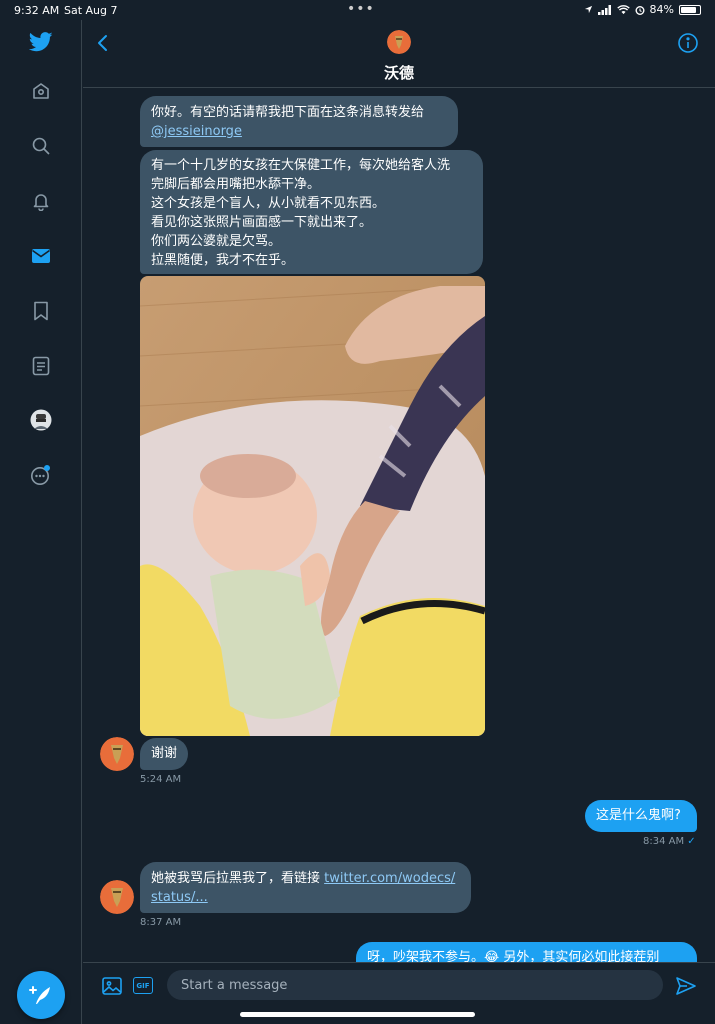  I want to click on tweet-link: twitter.com/wodecs/, so click(389, 878).